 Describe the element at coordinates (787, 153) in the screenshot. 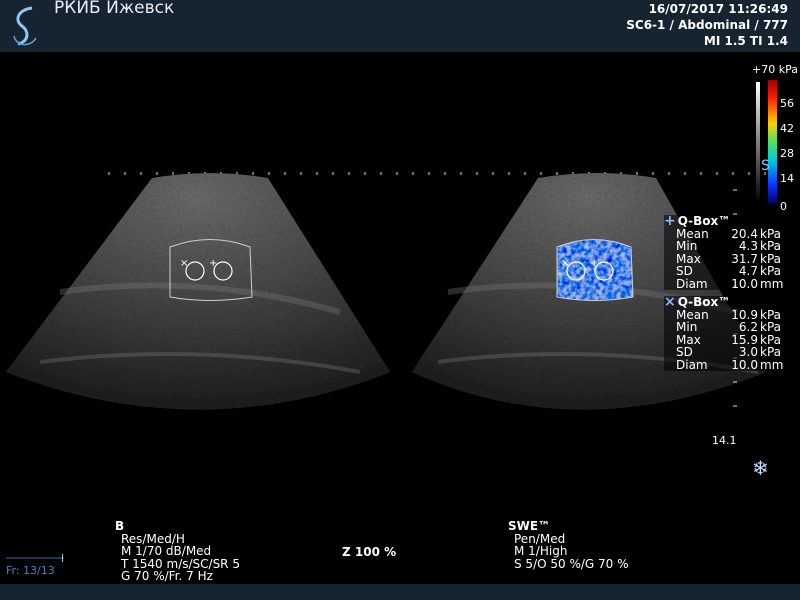

I see `scale-tick-28: 28` at that location.